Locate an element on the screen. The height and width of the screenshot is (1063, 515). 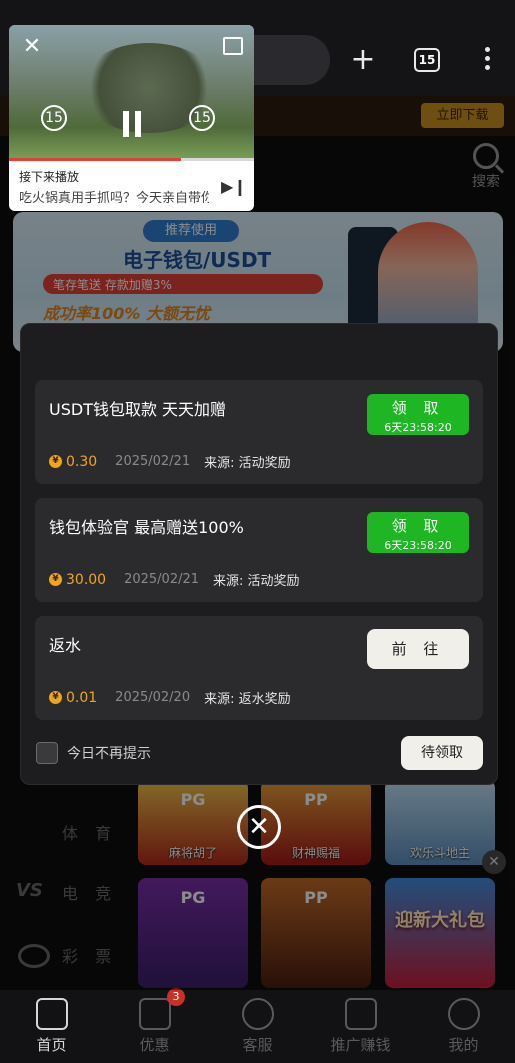
modal-close-icon: ✕ is located at coordinates (259, 827).